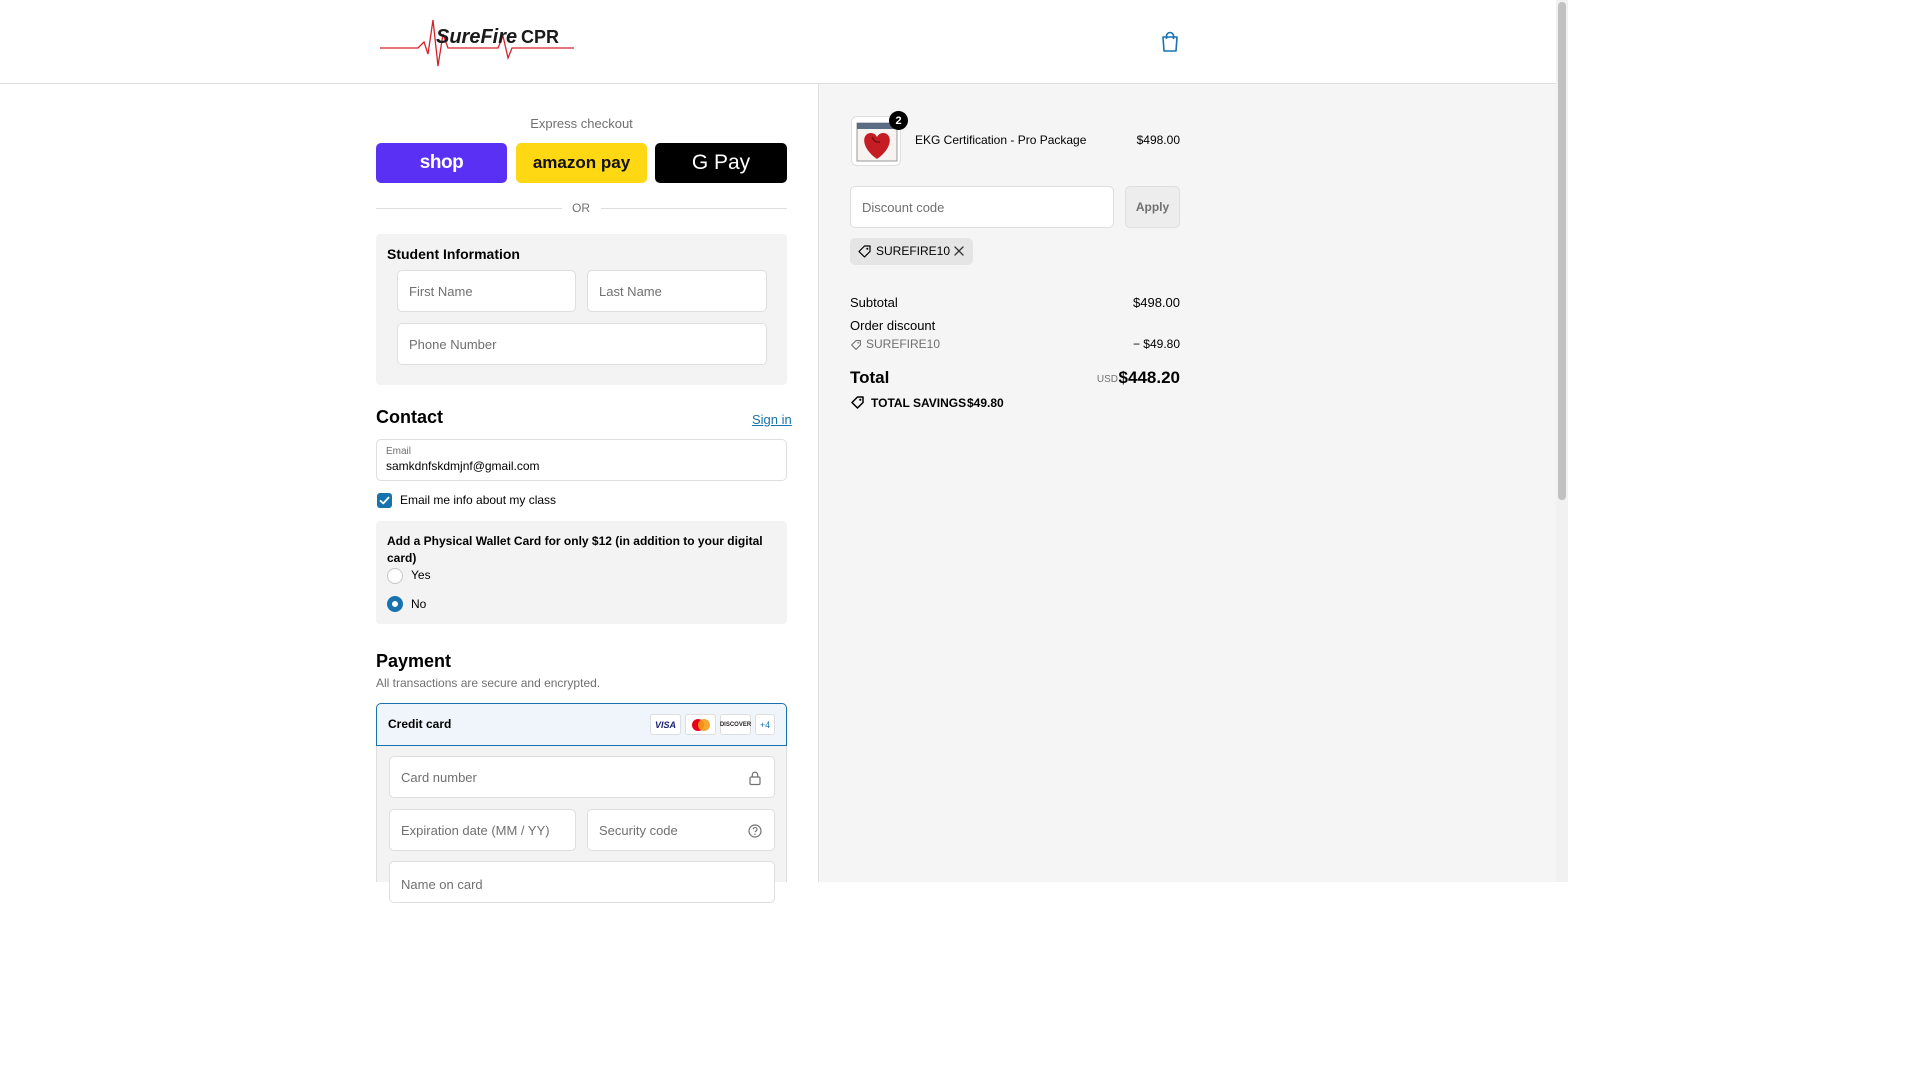 Image resolution: width=1920 pixels, height=1080 pixels. I want to click on product-name: EKG Certification - Pro Package, so click(1001, 140).